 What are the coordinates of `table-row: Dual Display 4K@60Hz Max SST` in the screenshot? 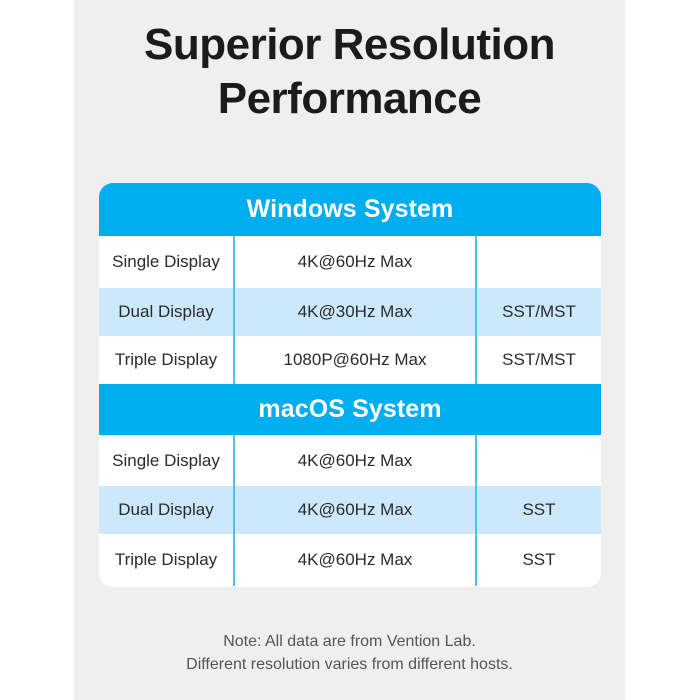 It's located at (350, 510).